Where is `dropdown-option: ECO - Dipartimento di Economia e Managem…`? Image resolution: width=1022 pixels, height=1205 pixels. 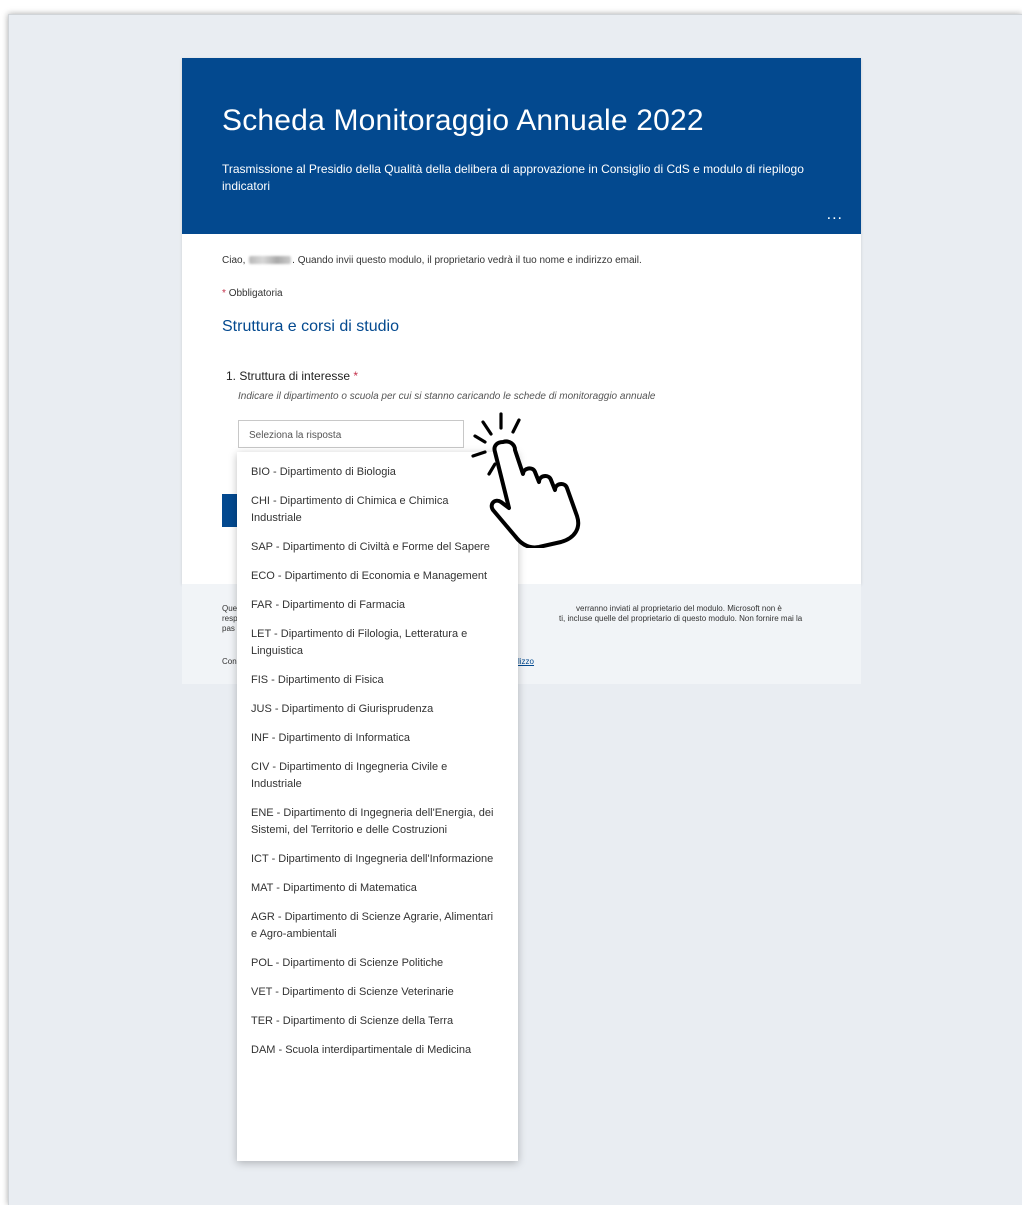
dropdown-option: ECO - Dipartimento di Economia e Managem… is located at coordinates (377, 576).